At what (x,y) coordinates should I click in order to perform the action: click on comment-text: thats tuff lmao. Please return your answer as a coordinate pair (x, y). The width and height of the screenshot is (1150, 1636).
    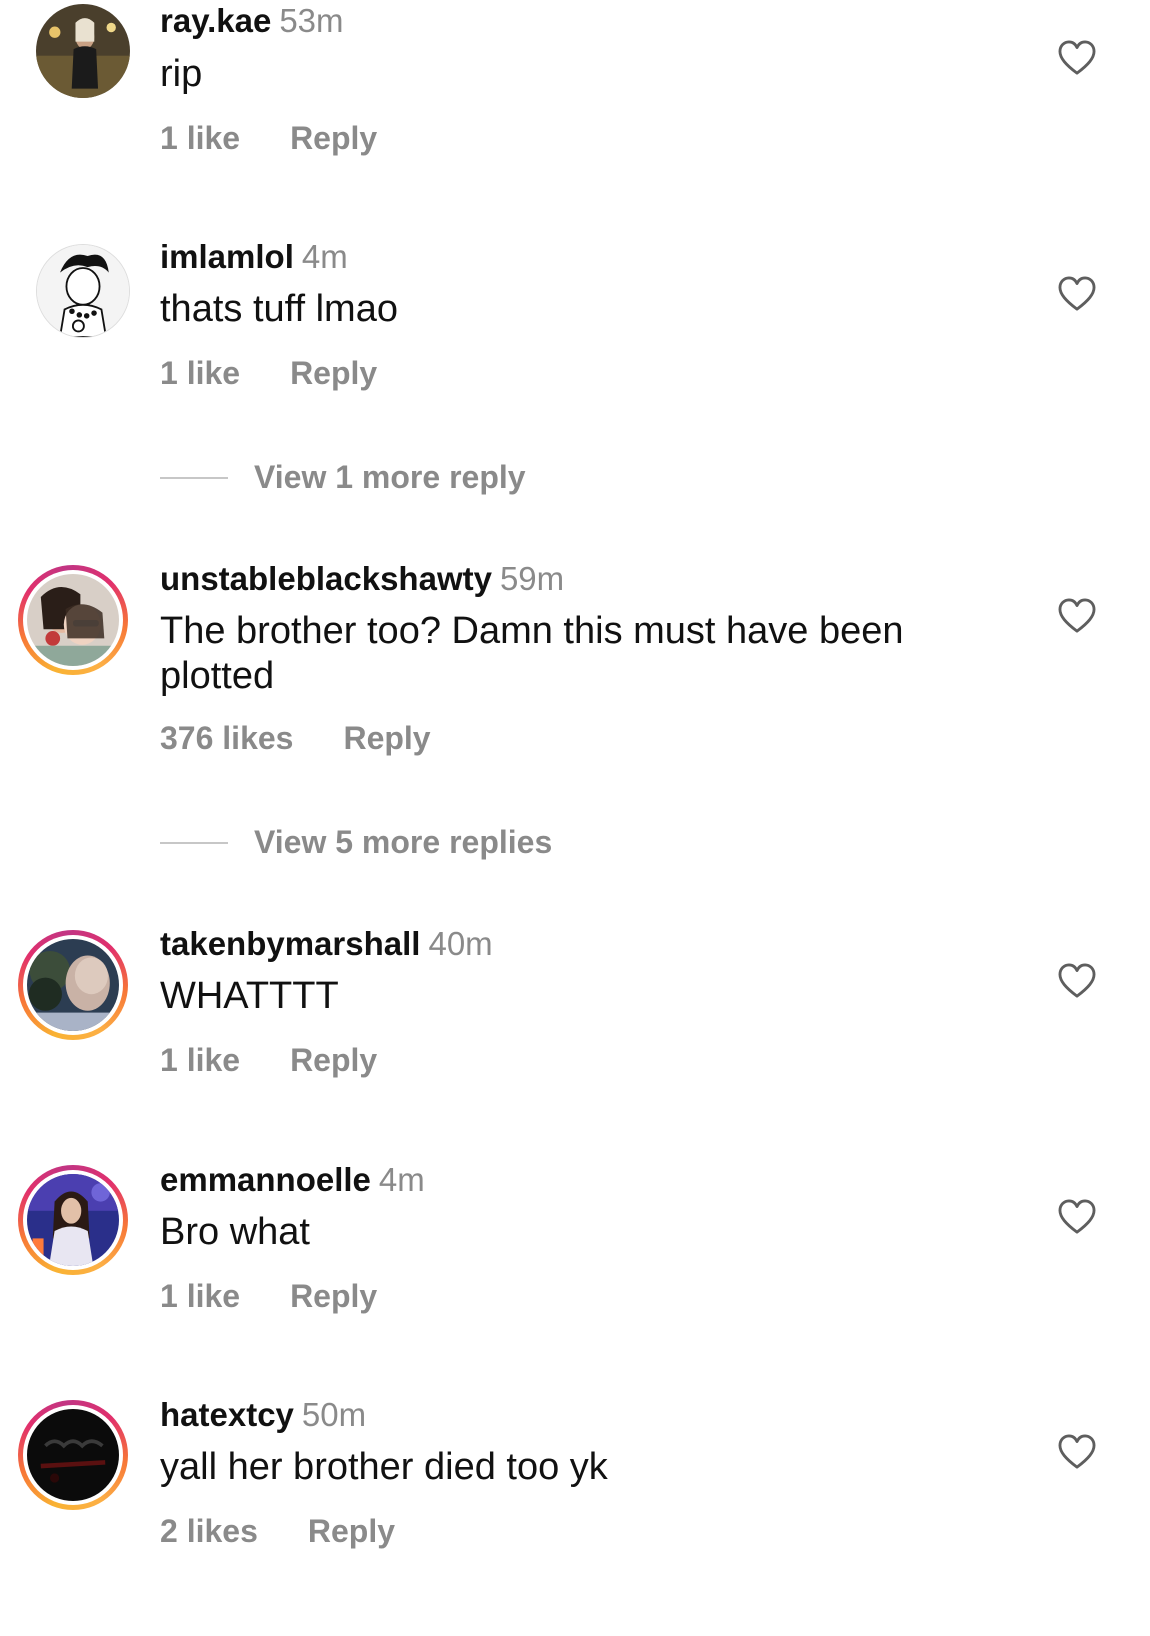
    Looking at the image, I should click on (279, 309).